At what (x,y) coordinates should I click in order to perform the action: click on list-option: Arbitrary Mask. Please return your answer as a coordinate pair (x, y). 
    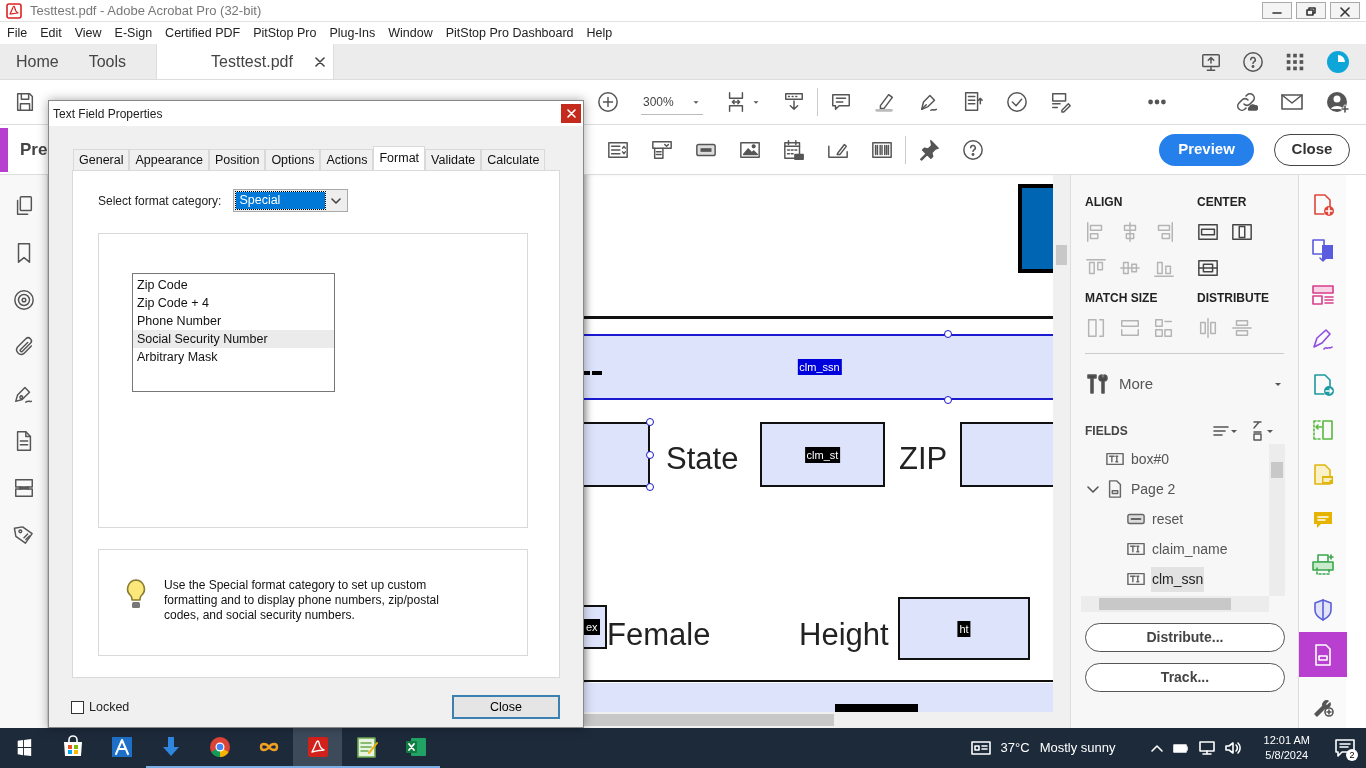
    Looking at the image, I should click on (233, 357).